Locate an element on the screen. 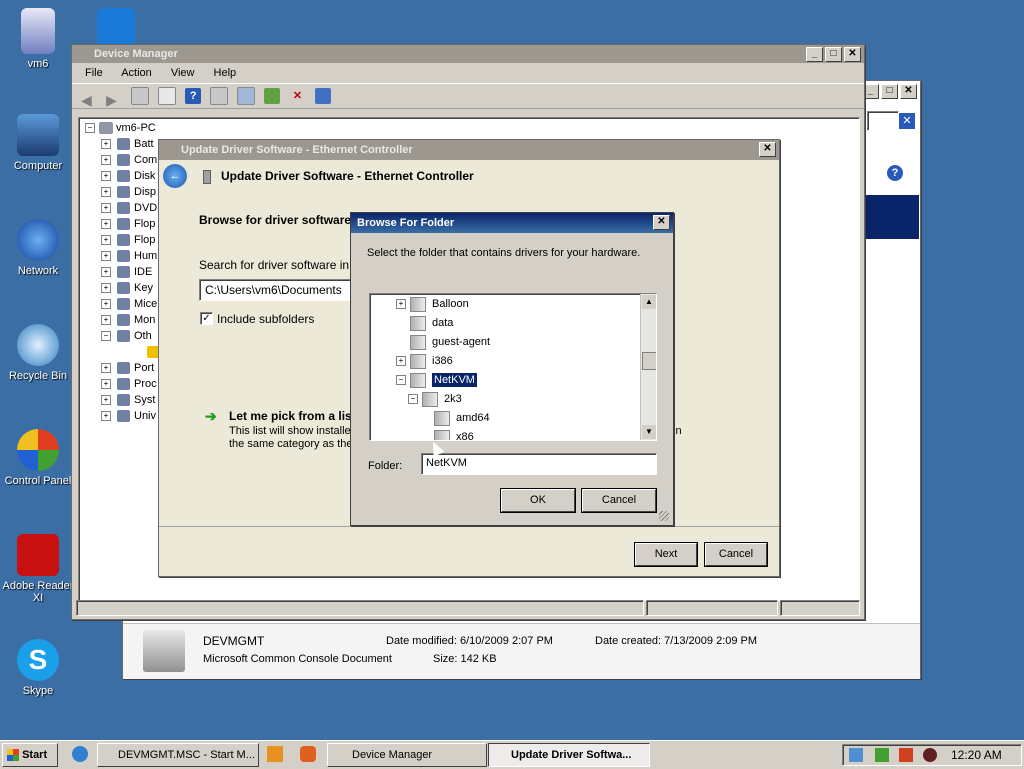 This screenshot has width=1024, height=769. browse-folder-titlebar: Browse For Folder ✕ is located at coordinates (512, 223).